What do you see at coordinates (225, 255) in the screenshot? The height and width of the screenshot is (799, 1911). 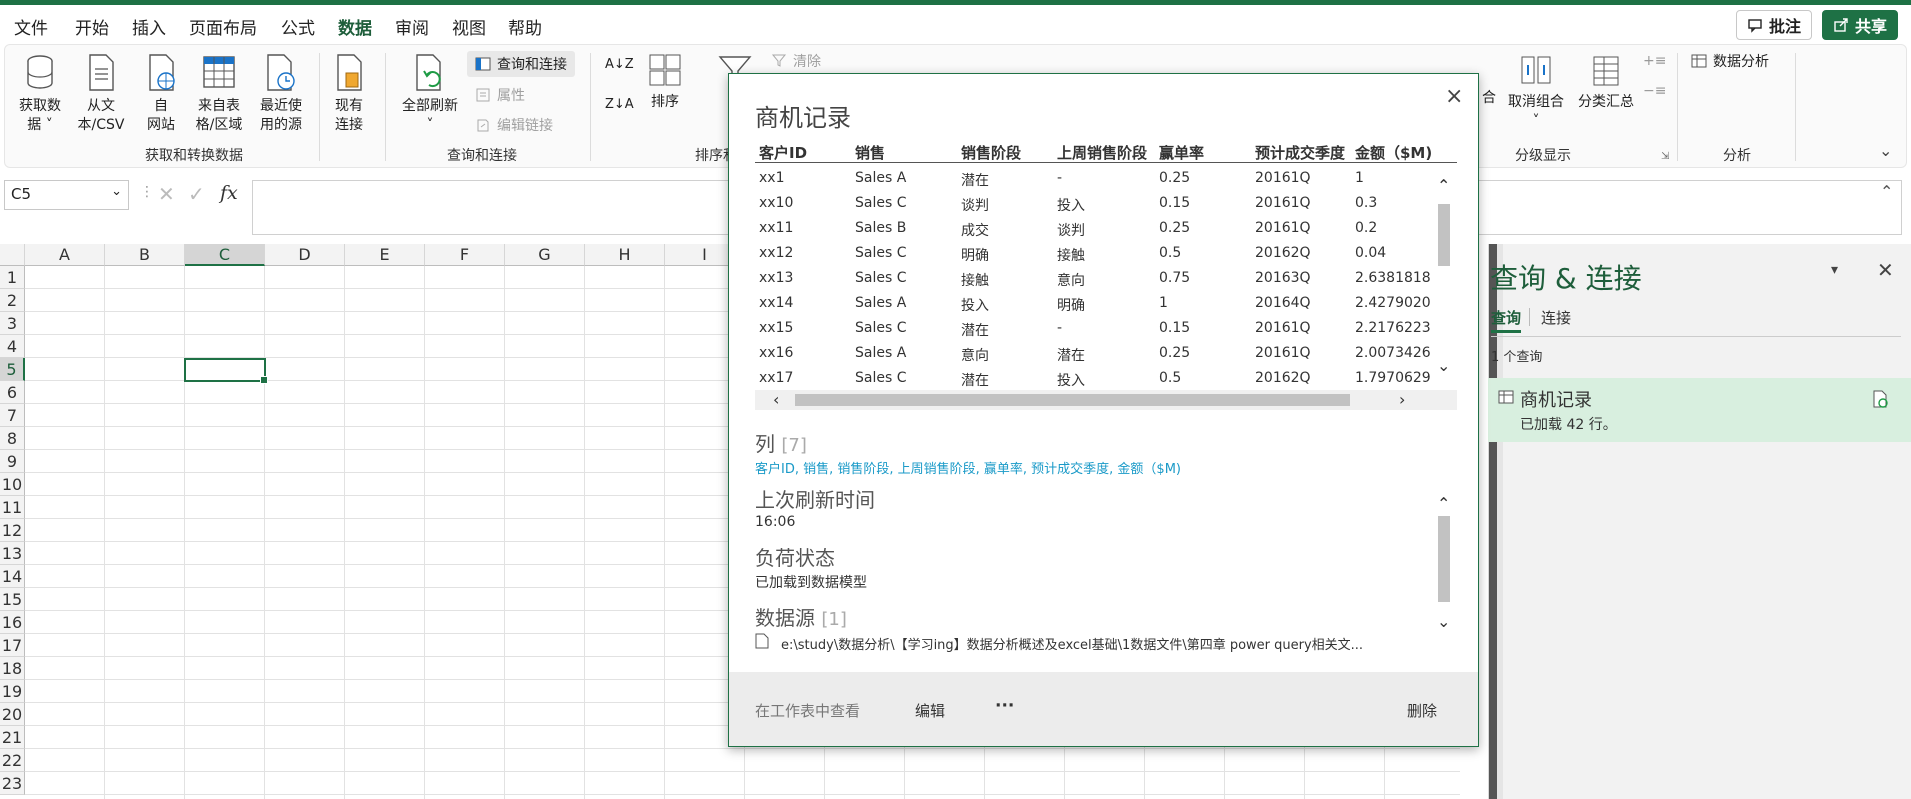 I see `column-header-c: C` at bounding box center [225, 255].